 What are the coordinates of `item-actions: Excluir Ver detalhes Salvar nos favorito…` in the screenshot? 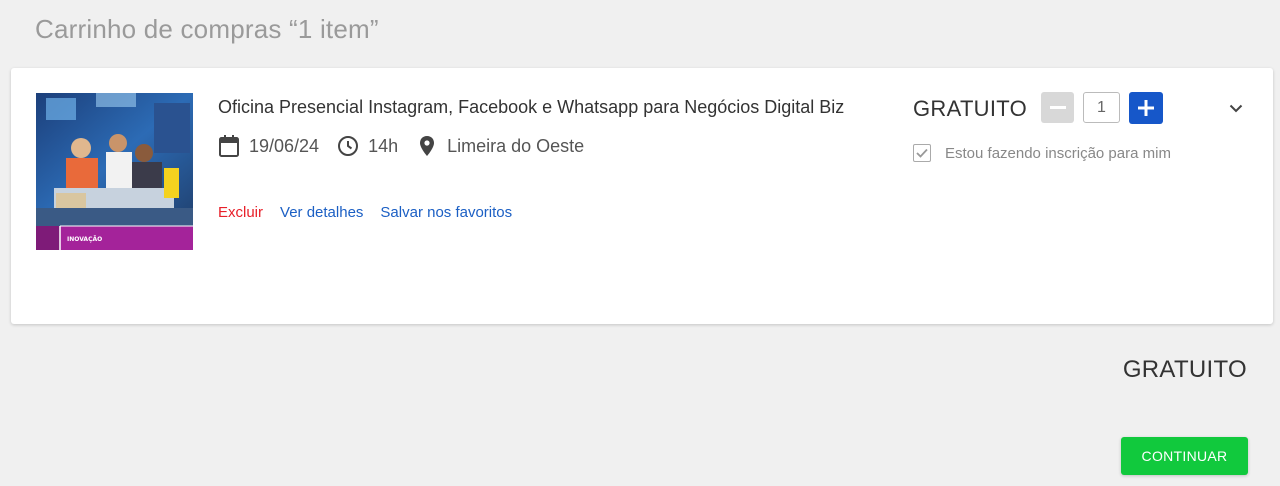 It's located at (373, 212).